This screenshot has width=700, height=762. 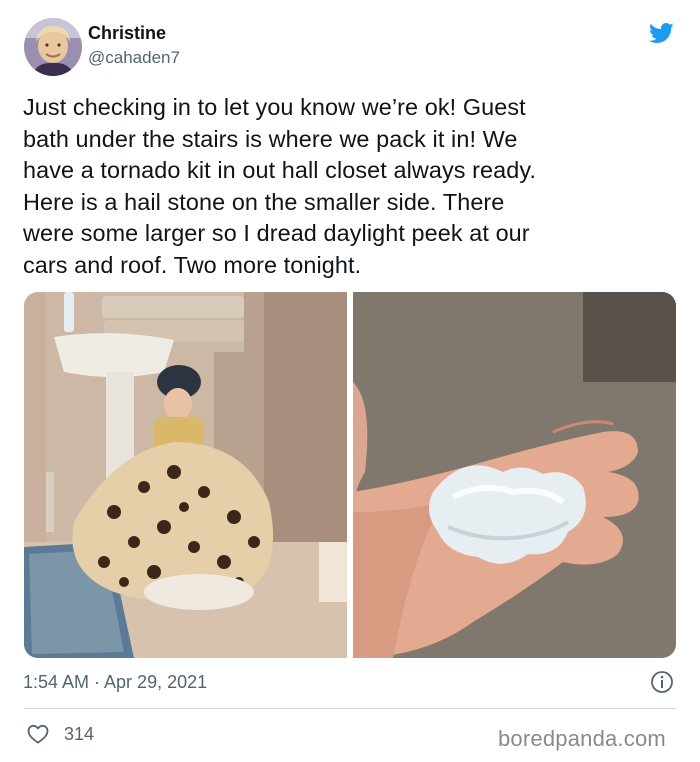 What do you see at coordinates (38, 734) in the screenshot?
I see `heart-icon` at bounding box center [38, 734].